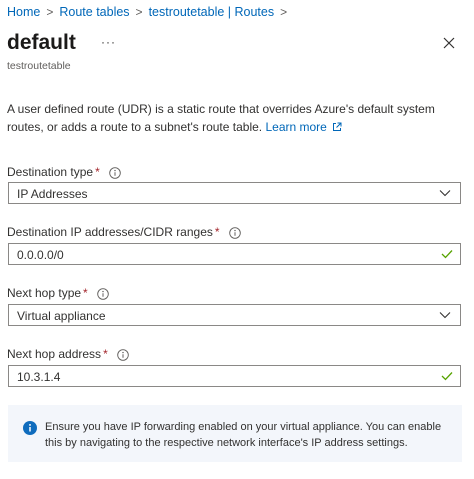 The height and width of the screenshot is (479, 474). I want to click on next-hop-address-value: 10.3.1.4, so click(39, 377).